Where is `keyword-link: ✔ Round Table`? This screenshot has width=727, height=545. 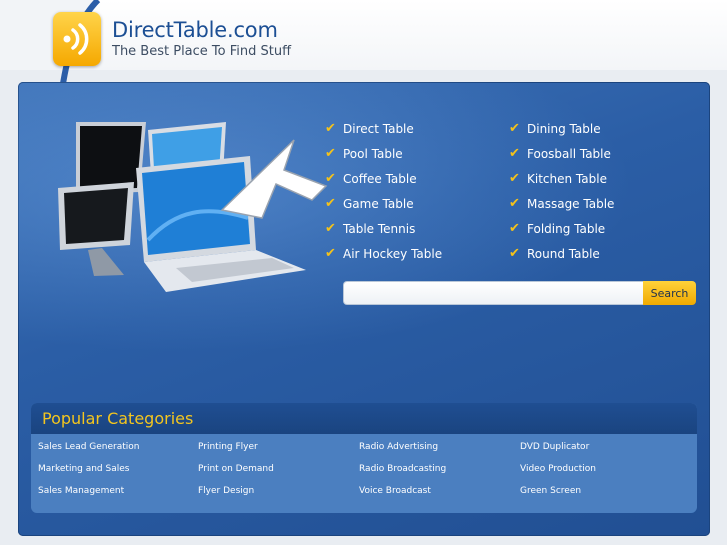 keyword-link: ✔ Round Table is located at coordinates (594, 253).